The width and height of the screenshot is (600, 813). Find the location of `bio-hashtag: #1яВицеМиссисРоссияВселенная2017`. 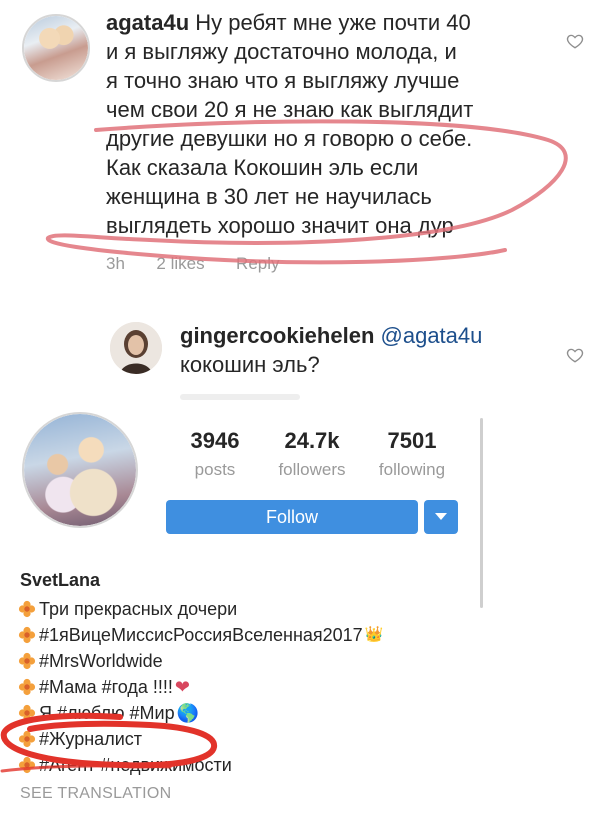

bio-hashtag: #1яВицеМиссисРоссияВселенная2017 is located at coordinates (201, 635).